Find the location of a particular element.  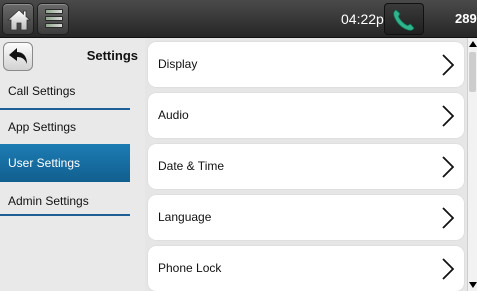

row-label: Language is located at coordinates (185, 217).